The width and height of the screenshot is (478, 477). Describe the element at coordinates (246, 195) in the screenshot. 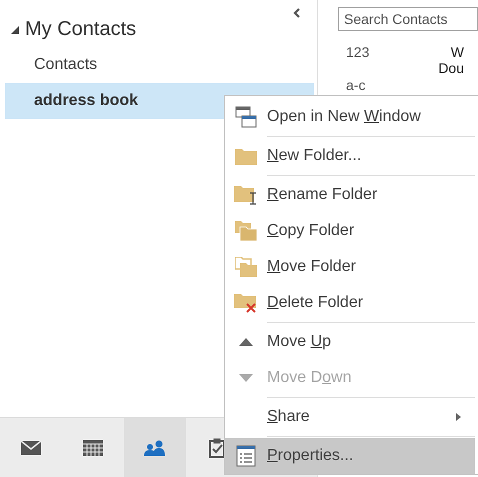

I see `folder-cursor-icon` at that location.